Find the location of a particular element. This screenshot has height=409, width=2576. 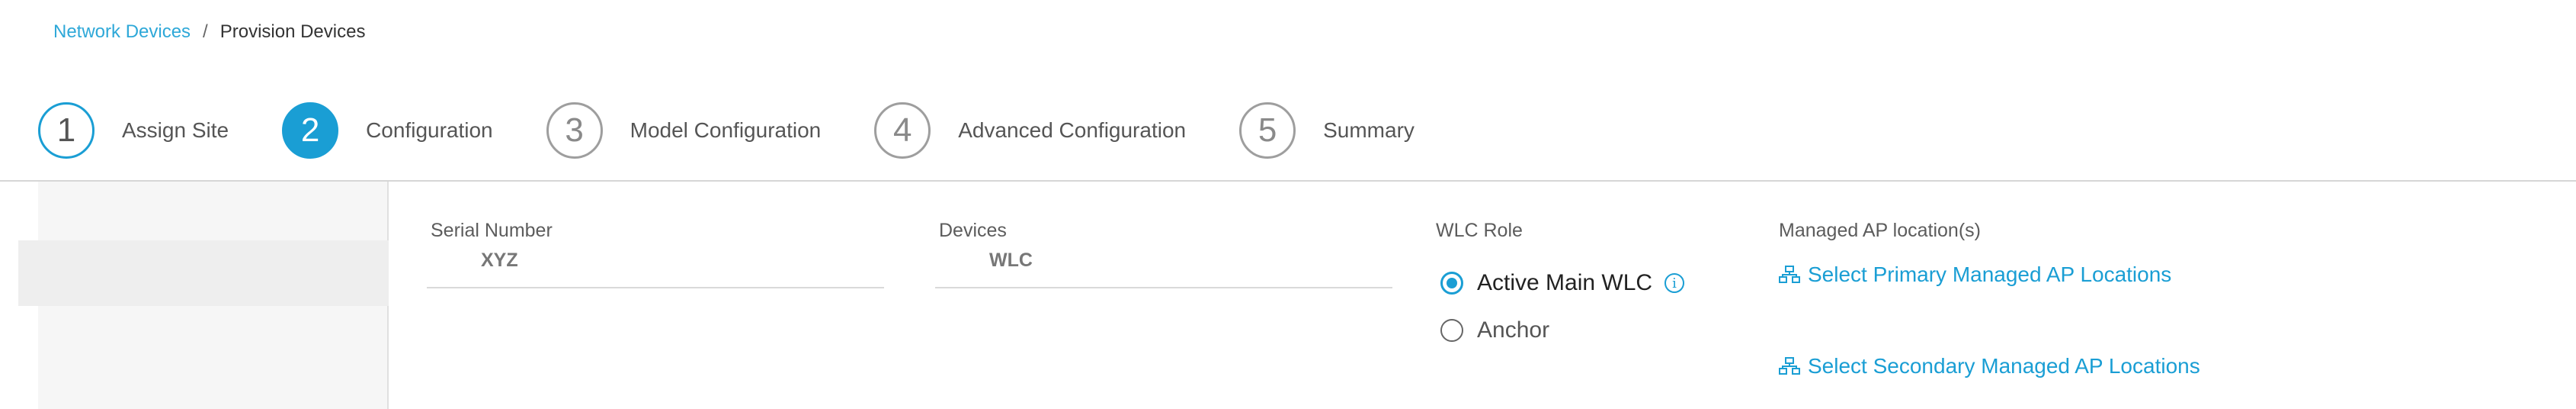

step-number: 3 is located at coordinates (574, 130).